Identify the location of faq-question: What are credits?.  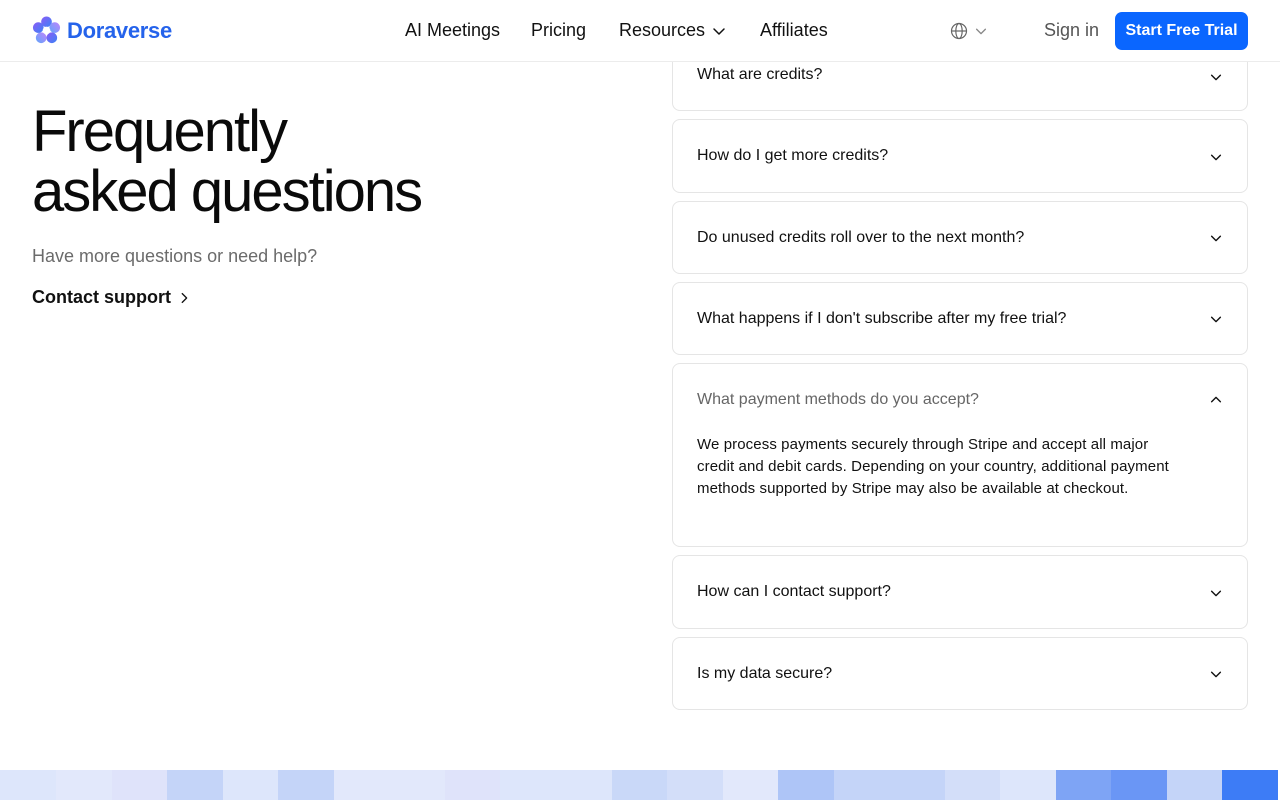
(760, 74).